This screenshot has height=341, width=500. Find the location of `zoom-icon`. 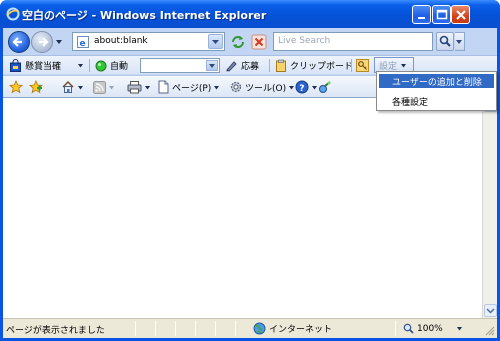

zoom-icon is located at coordinates (408, 328).